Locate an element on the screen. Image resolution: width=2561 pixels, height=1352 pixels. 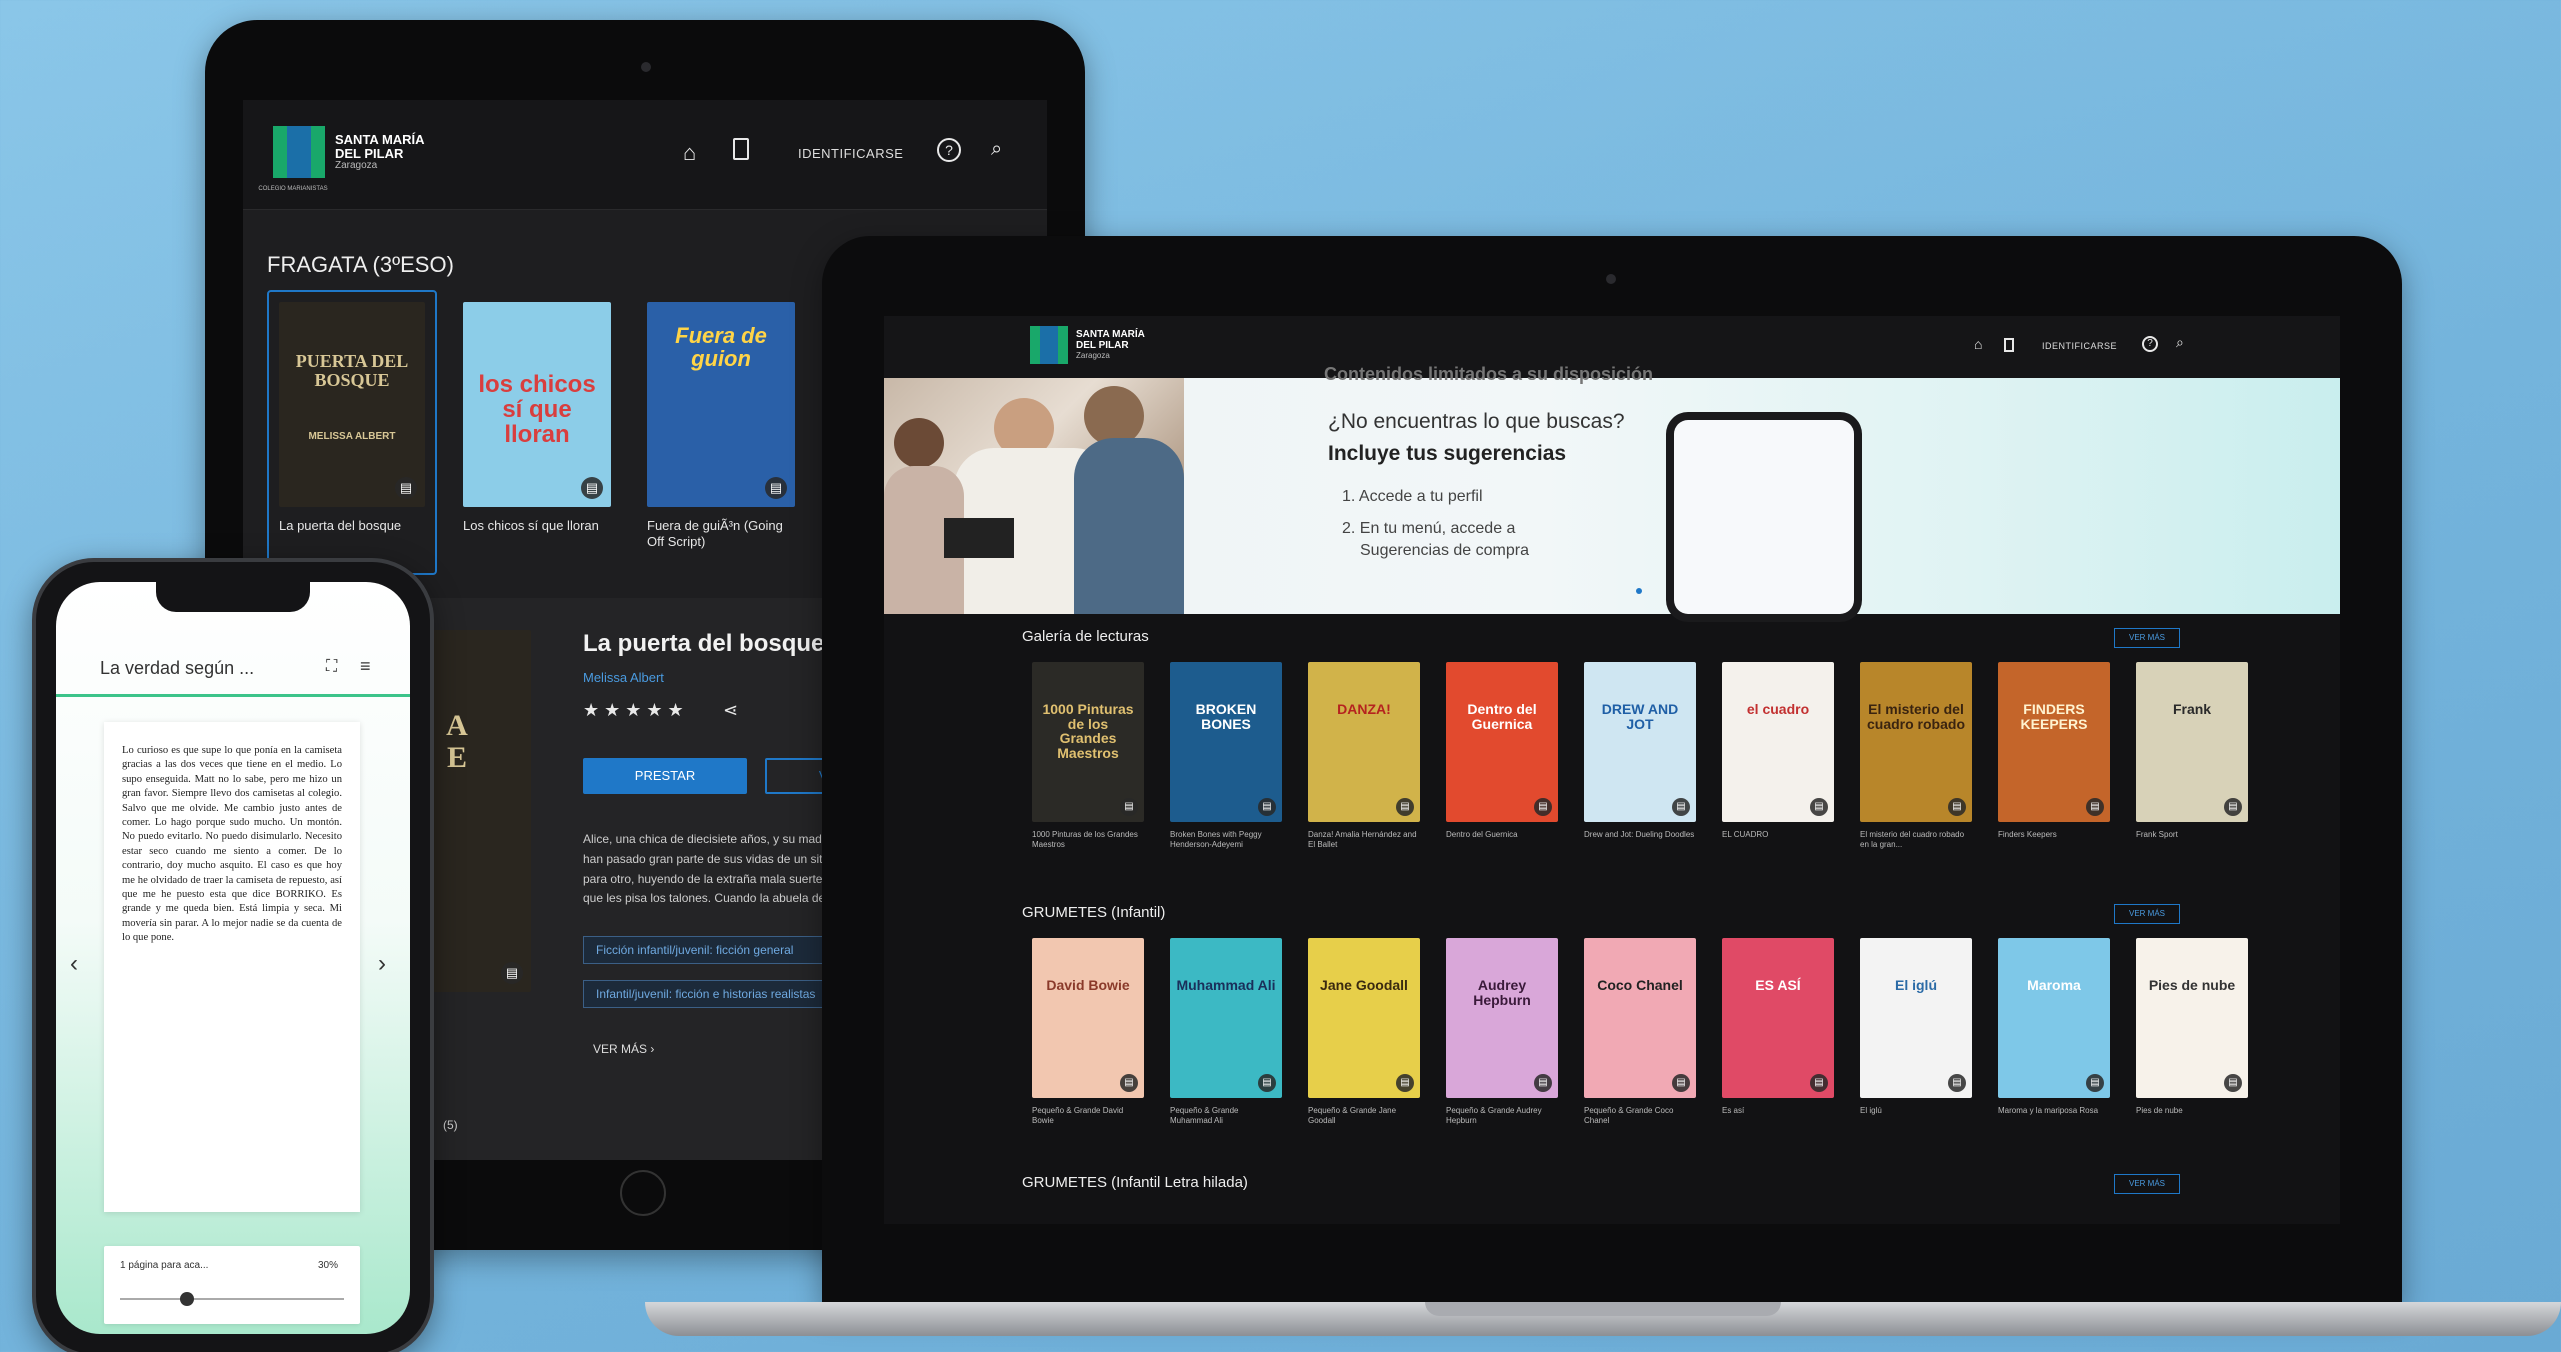
book-caption: Pequeño & Grande Coco Chanel is located at coordinates (1640, 1118).